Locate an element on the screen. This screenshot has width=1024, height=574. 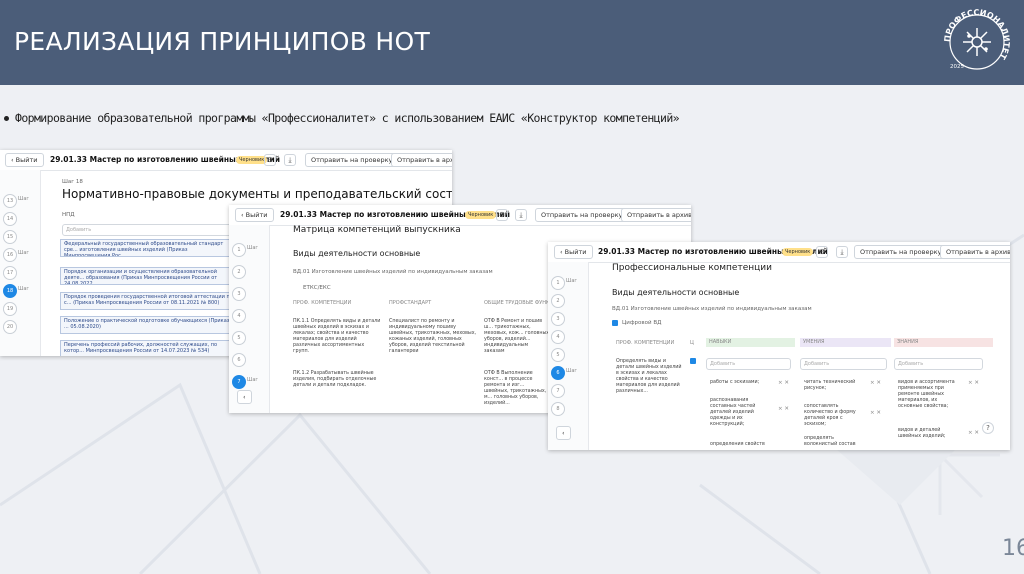
step-item: 15 is located at coordinates (10, 237).